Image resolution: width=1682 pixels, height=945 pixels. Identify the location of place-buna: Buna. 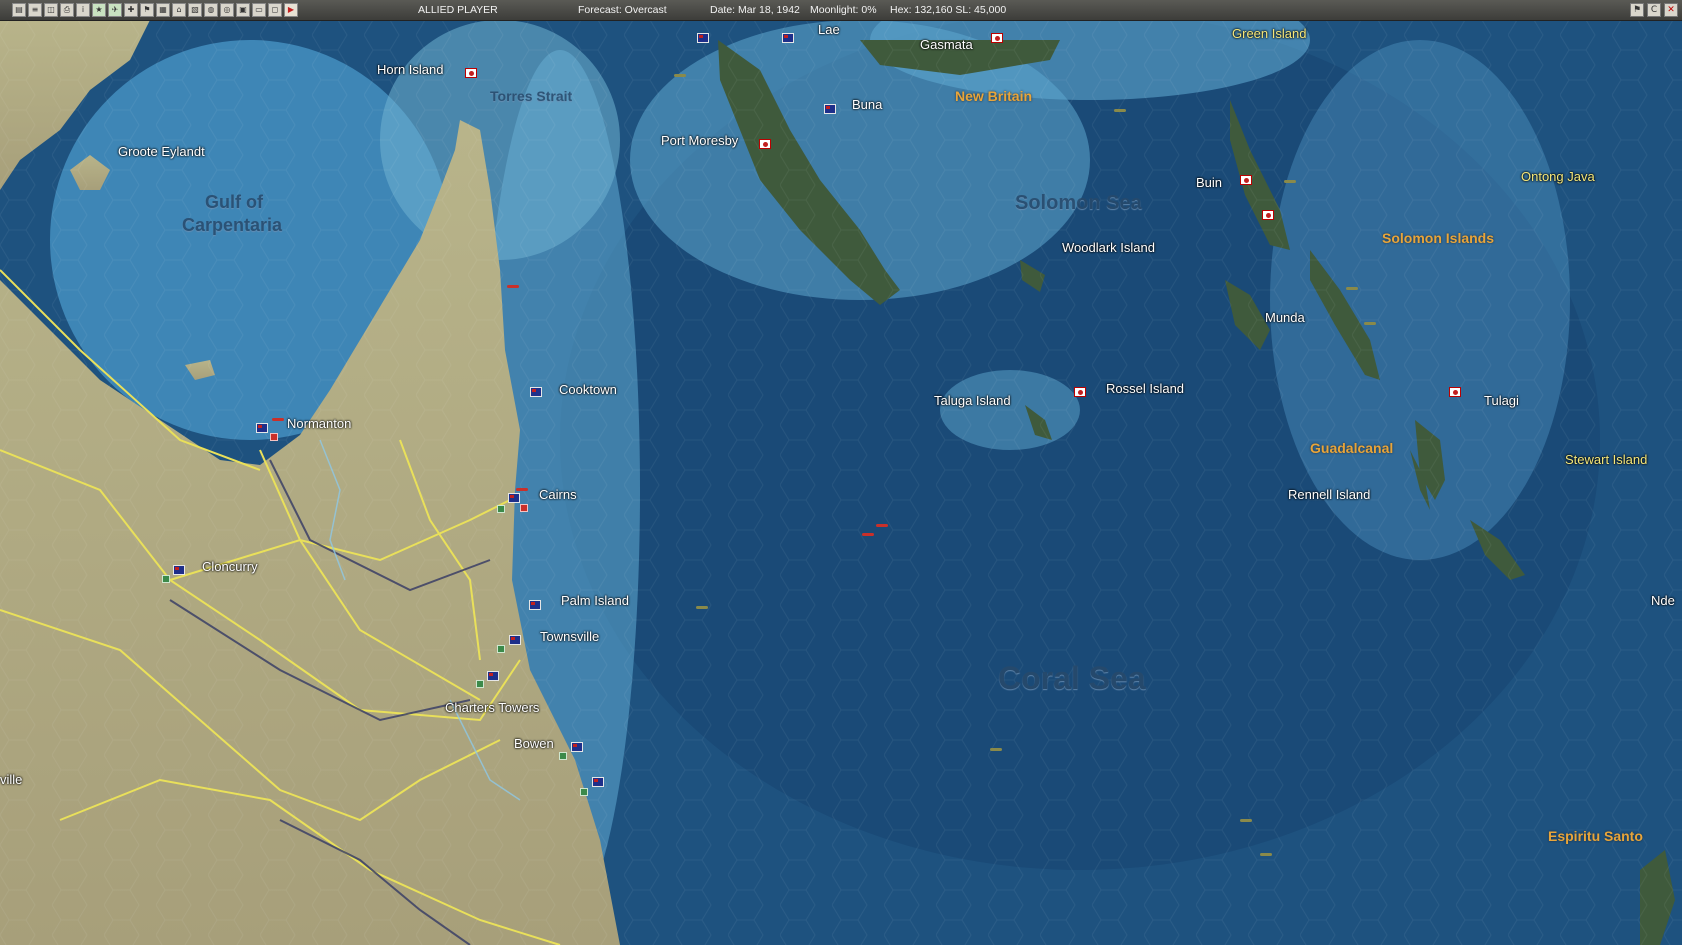
(867, 104).